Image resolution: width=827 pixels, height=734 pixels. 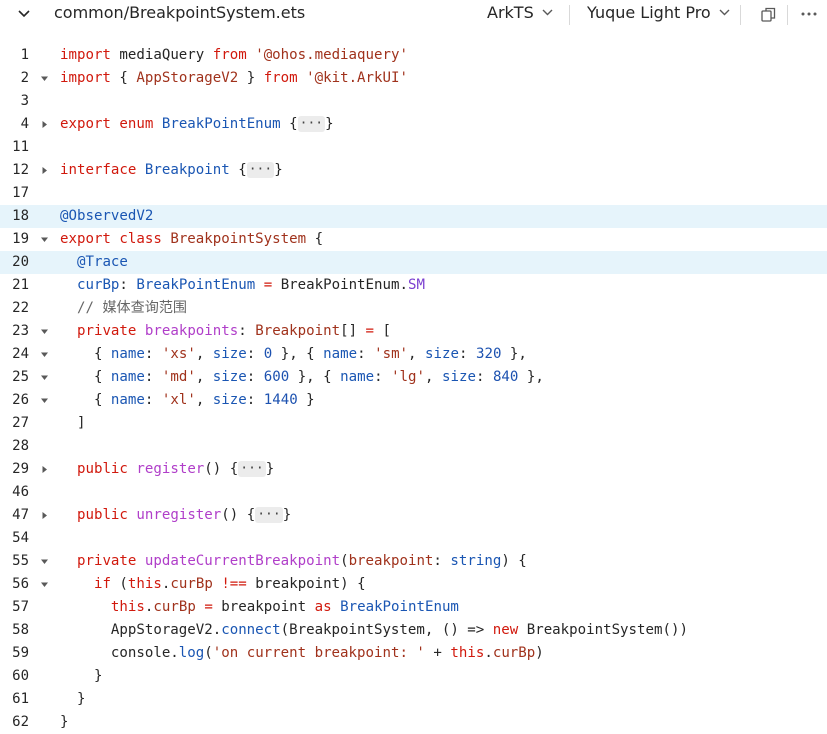 I want to click on code-token: console., so click(x=119, y=653).